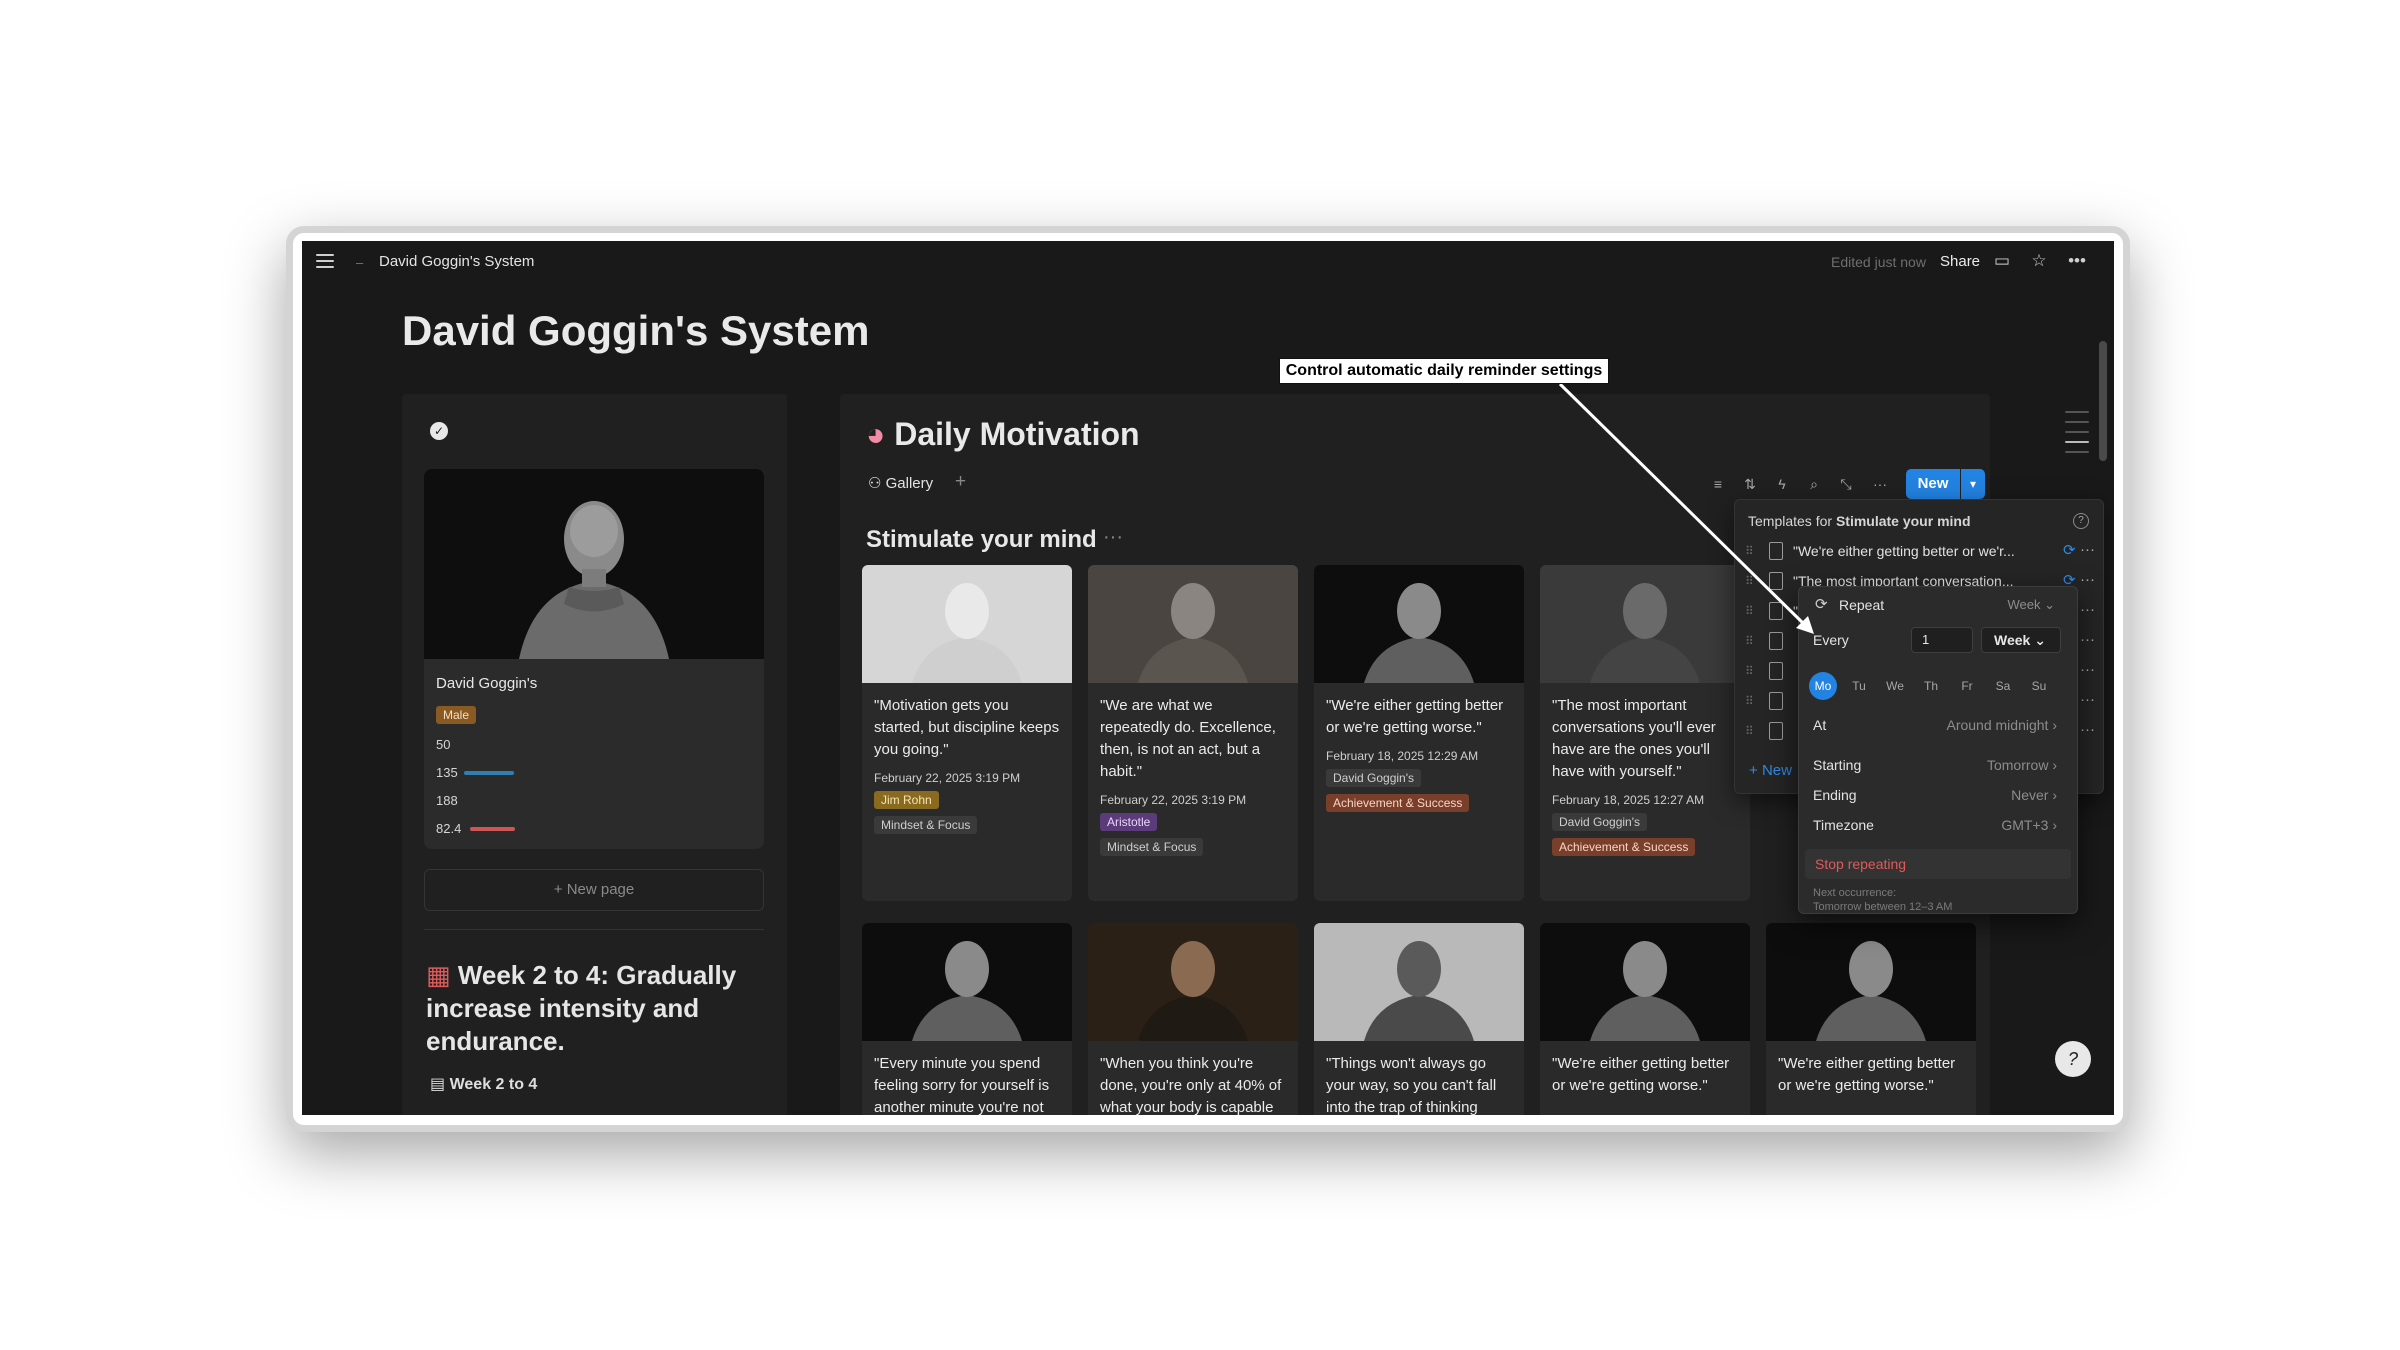  What do you see at coordinates (1967, 686) in the screenshot?
I see `day-toggle: Fr` at bounding box center [1967, 686].